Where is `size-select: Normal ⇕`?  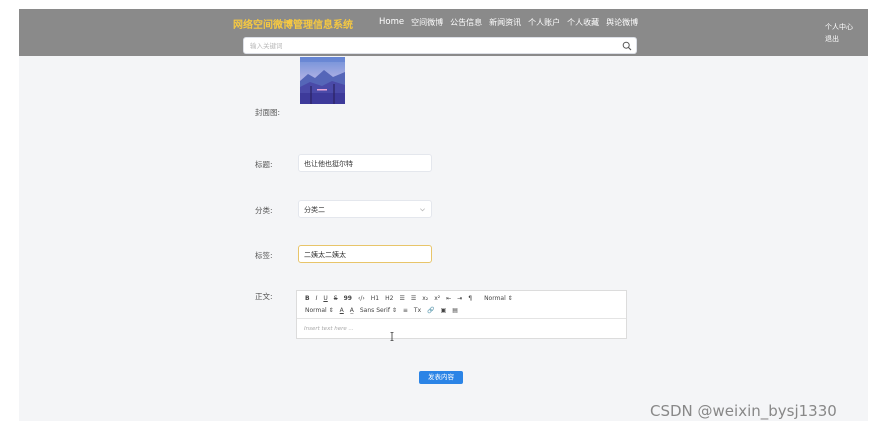 size-select: Normal ⇕ is located at coordinates (498, 298).